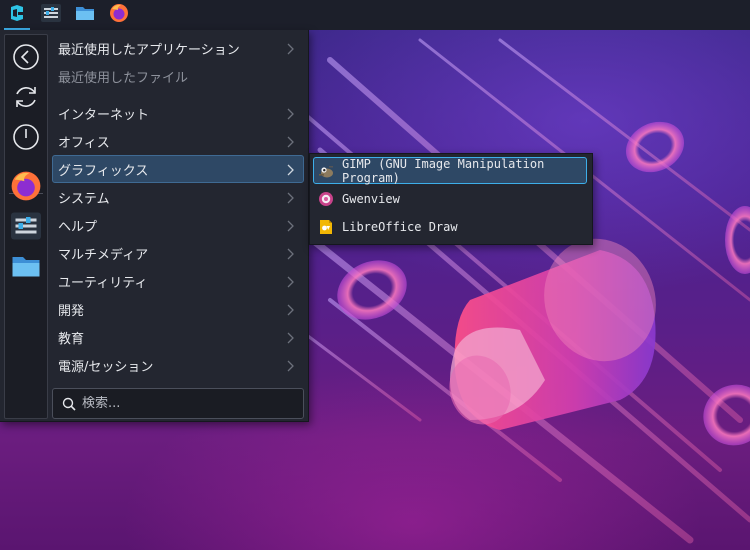  I want to click on category-recent-apps: 最近使用したアプリケーション, so click(178, 48).